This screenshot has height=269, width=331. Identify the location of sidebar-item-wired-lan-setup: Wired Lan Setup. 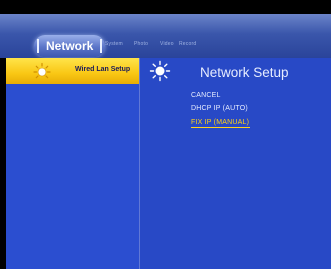
(73, 71).